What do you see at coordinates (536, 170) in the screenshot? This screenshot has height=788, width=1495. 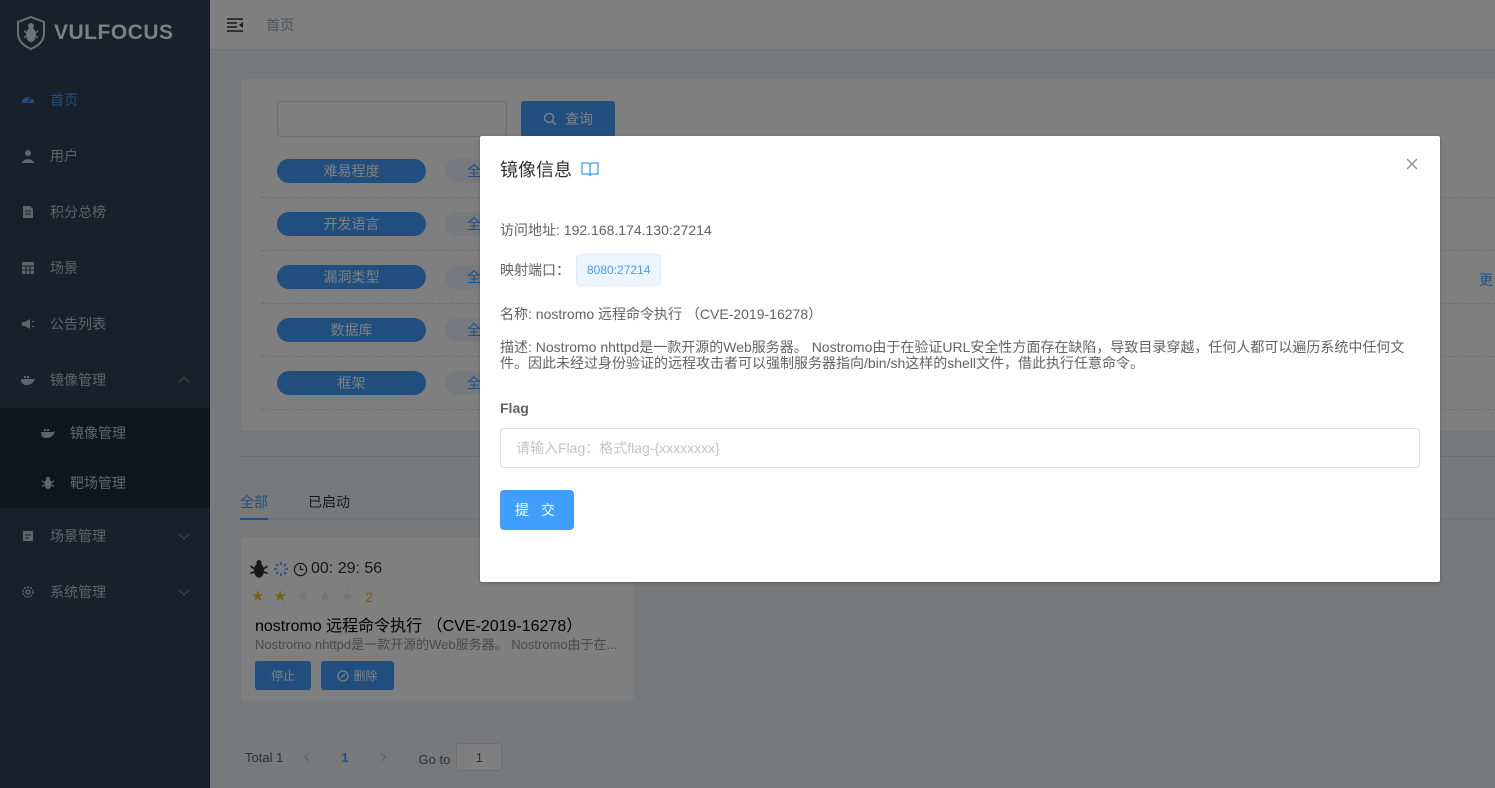 I see `dialog-title-text: 镜像信息` at bounding box center [536, 170].